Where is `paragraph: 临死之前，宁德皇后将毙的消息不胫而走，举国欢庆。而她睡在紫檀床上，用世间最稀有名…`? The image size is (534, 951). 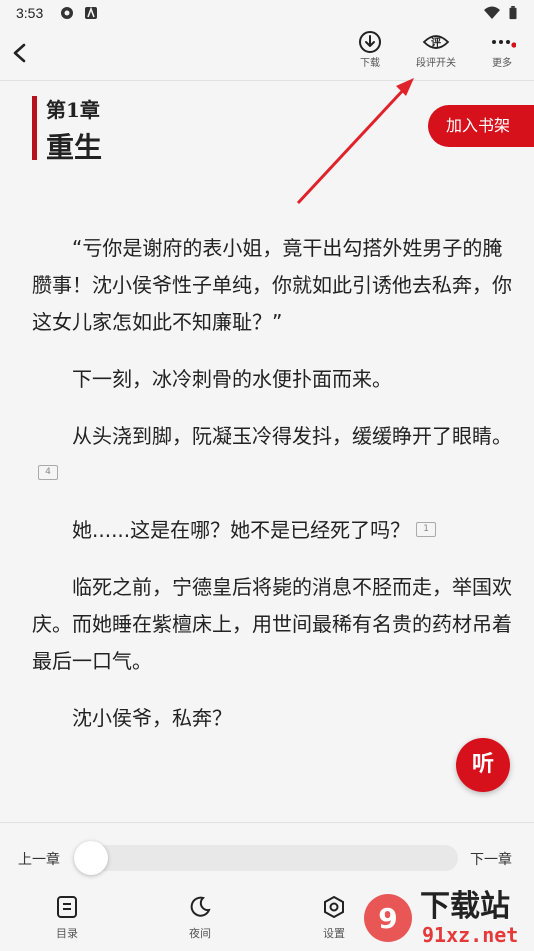
paragraph: 临死之前，宁德皇后将毙的消息不胫而走，举国欢庆。而她睡在紫檀床上，用世间最稀有名… is located at coordinates (272, 624).